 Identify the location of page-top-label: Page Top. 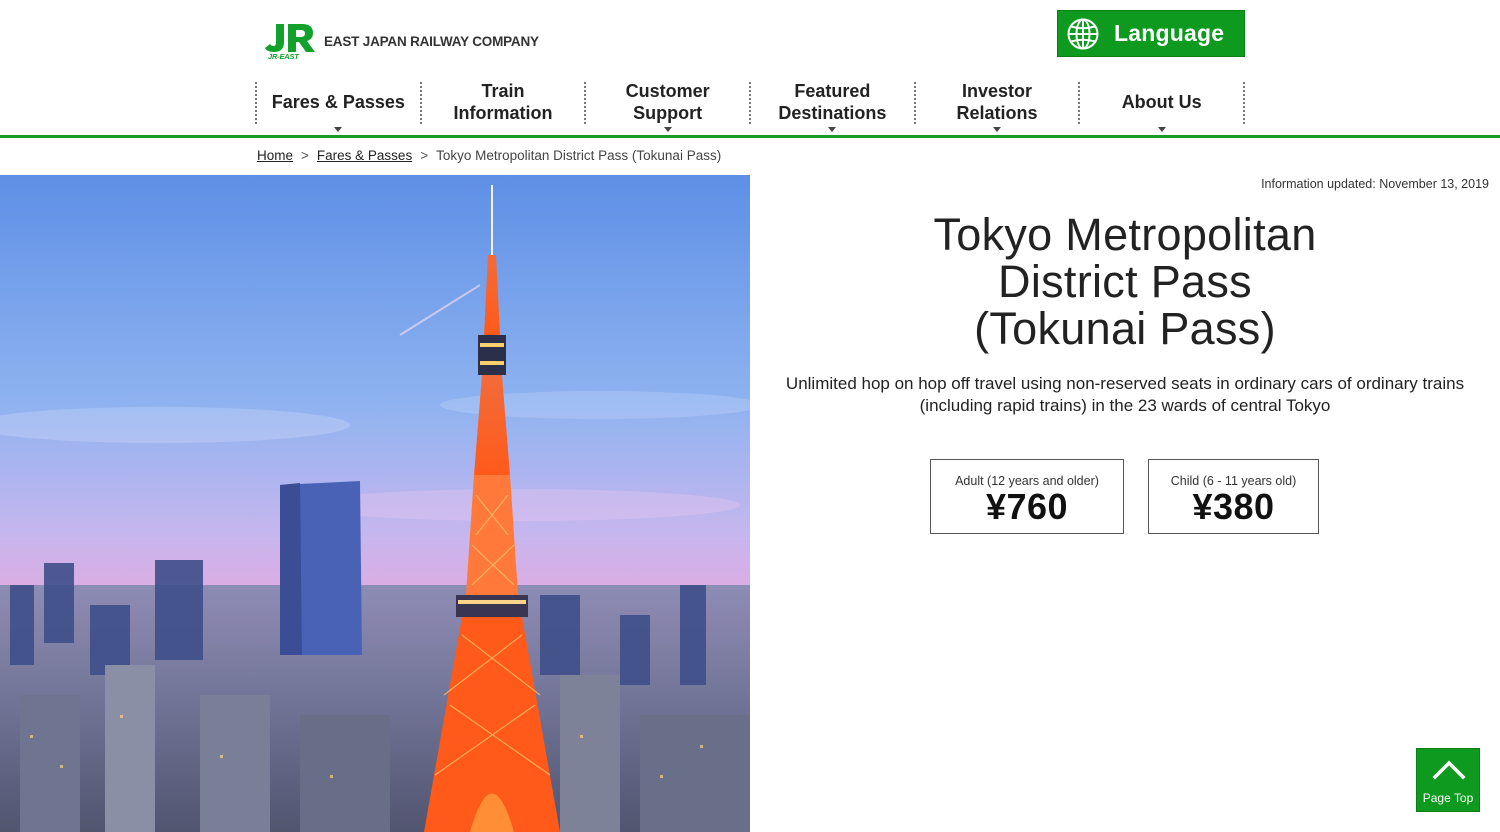
(1448, 798).